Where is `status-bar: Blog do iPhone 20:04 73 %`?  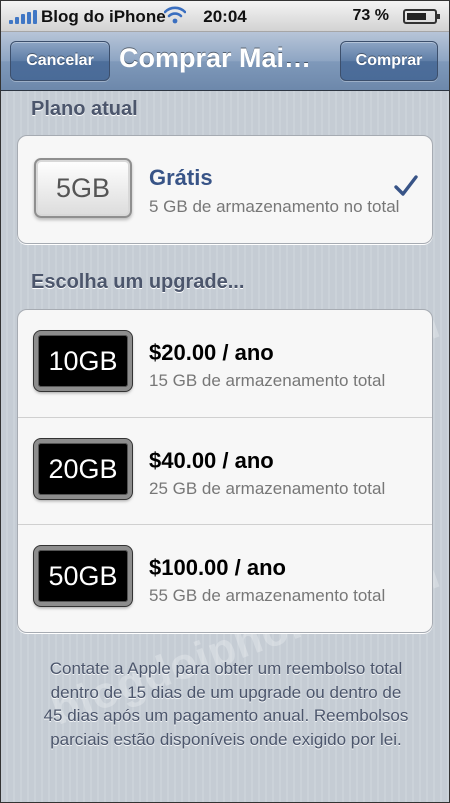
status-bar: Blog do iPhone 20:04 73 % is located at coordinates (225, 16).